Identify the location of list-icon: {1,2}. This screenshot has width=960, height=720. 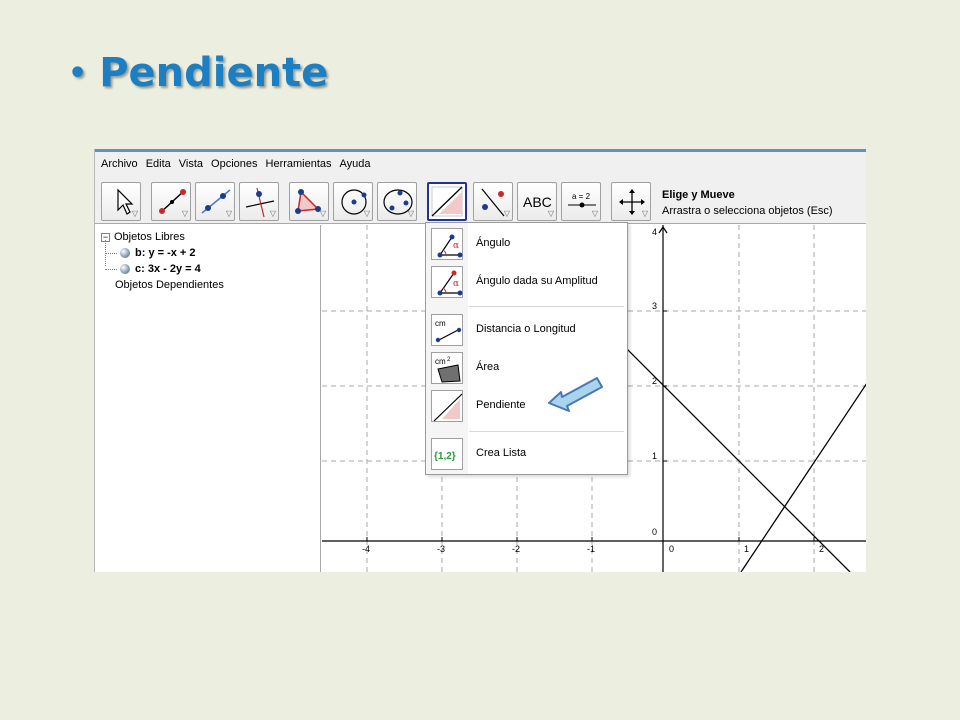
(447, 454).